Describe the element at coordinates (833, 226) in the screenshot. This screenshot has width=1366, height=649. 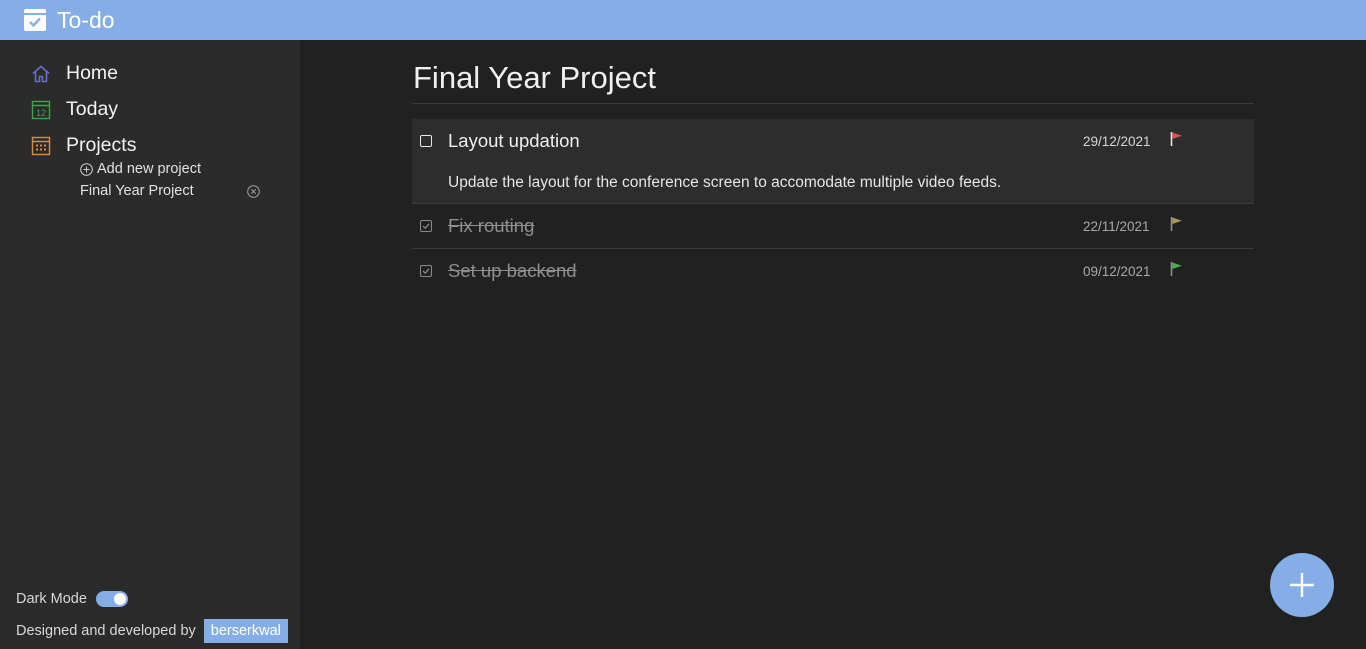
I see `task-item: Fix routing 22/11/2021` at that location.